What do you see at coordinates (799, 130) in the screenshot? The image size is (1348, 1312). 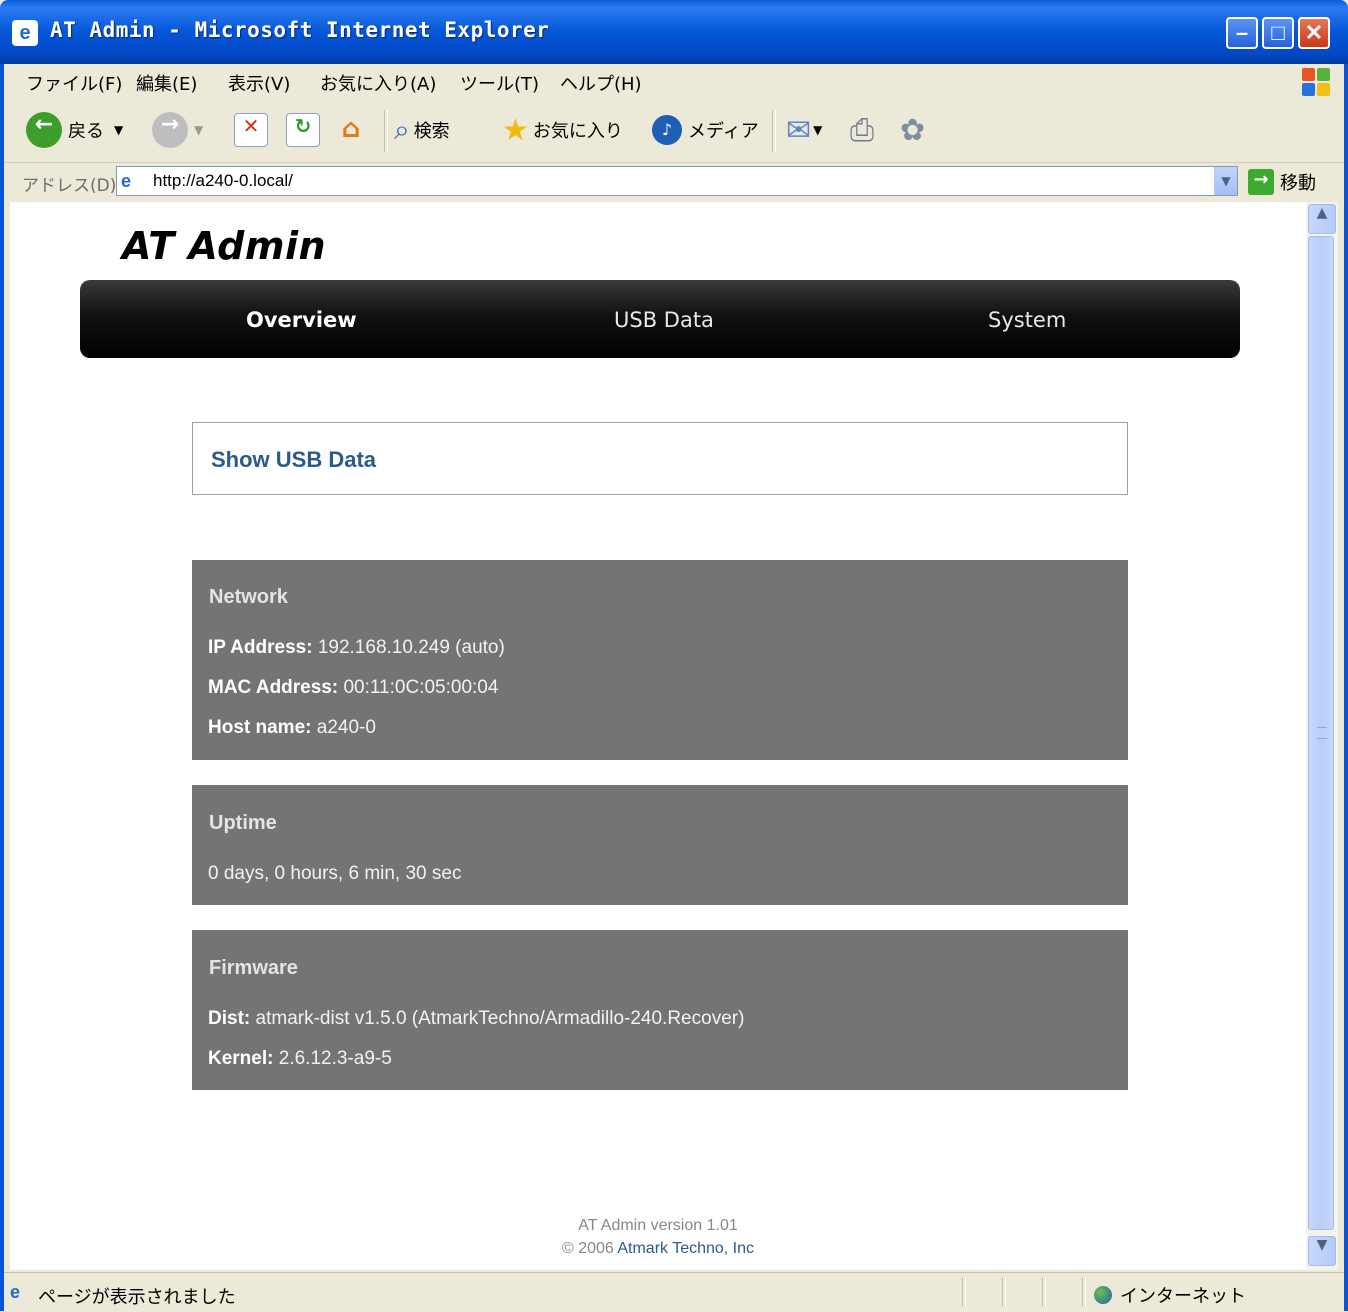 I see `mail-icon: ✉` at bounding box center [799, 130].